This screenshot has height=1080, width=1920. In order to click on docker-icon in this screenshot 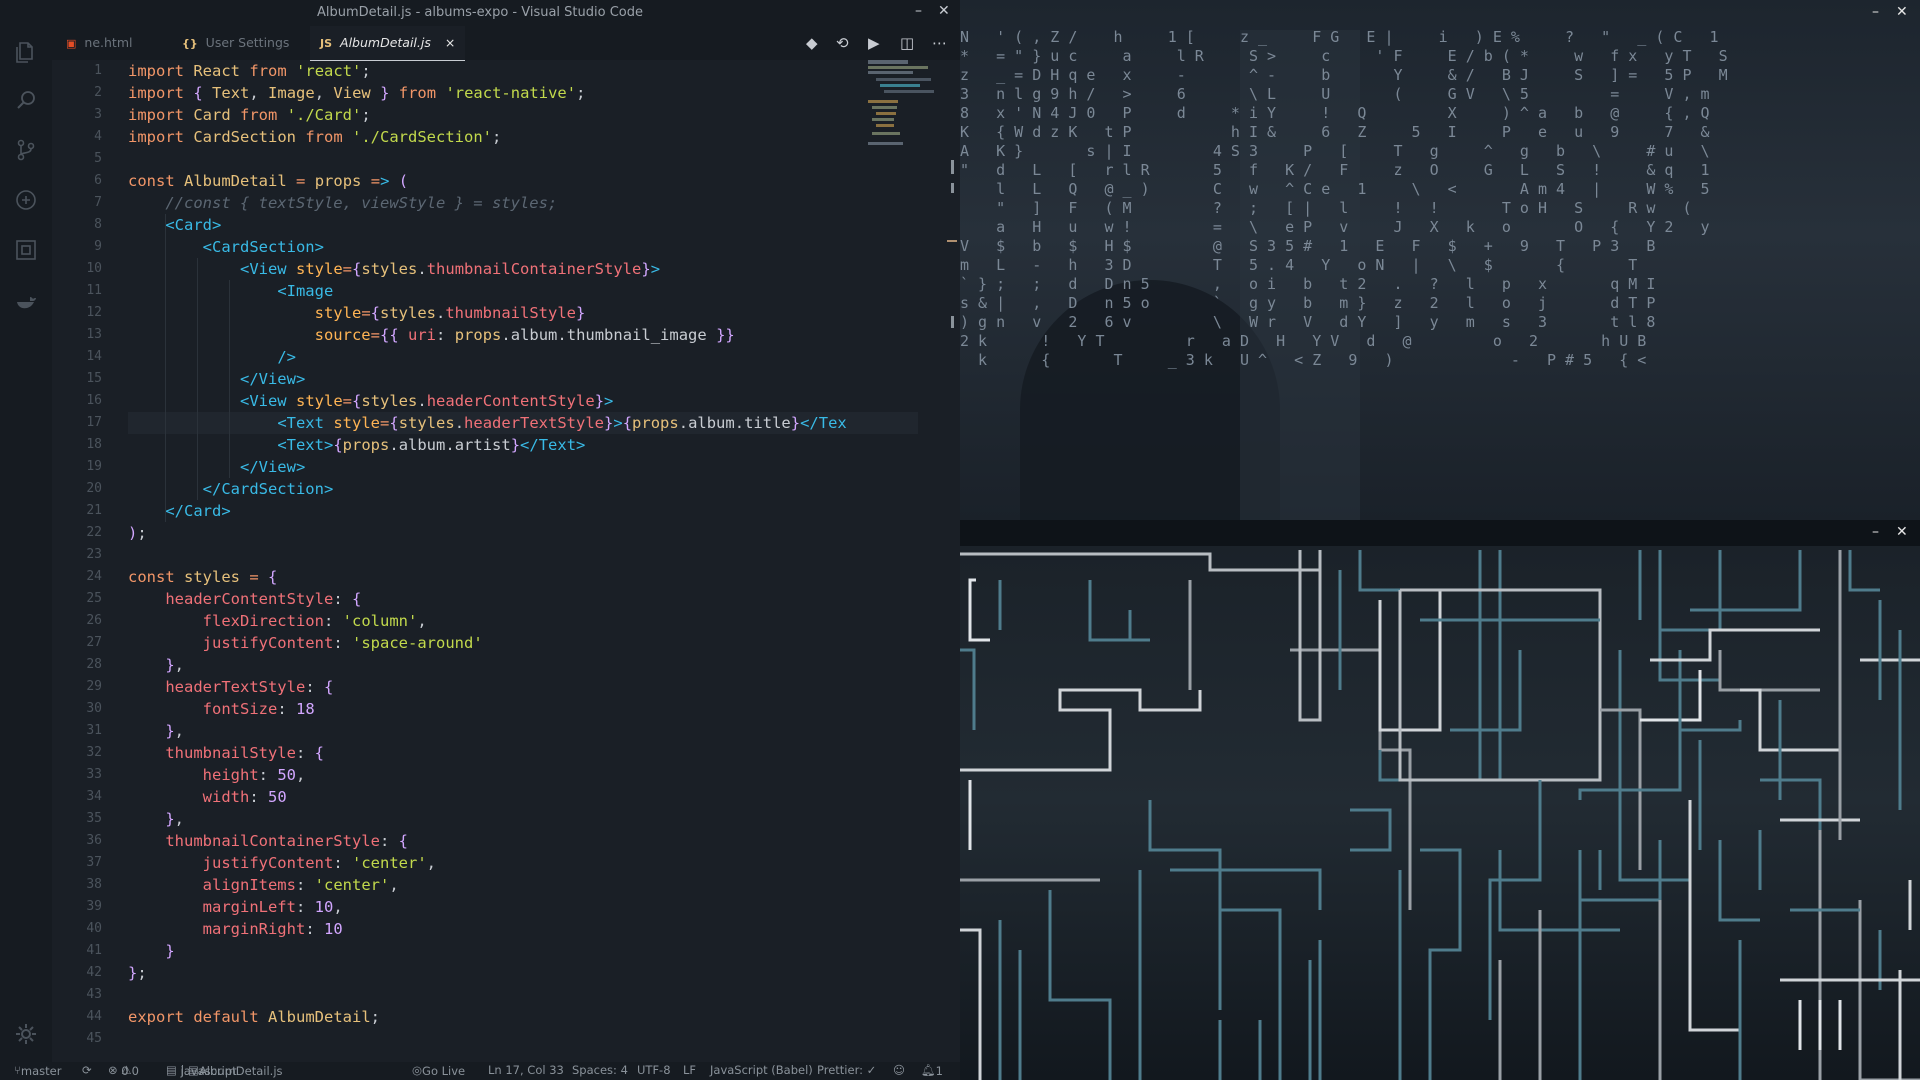, I will do `click(26, 300)`.